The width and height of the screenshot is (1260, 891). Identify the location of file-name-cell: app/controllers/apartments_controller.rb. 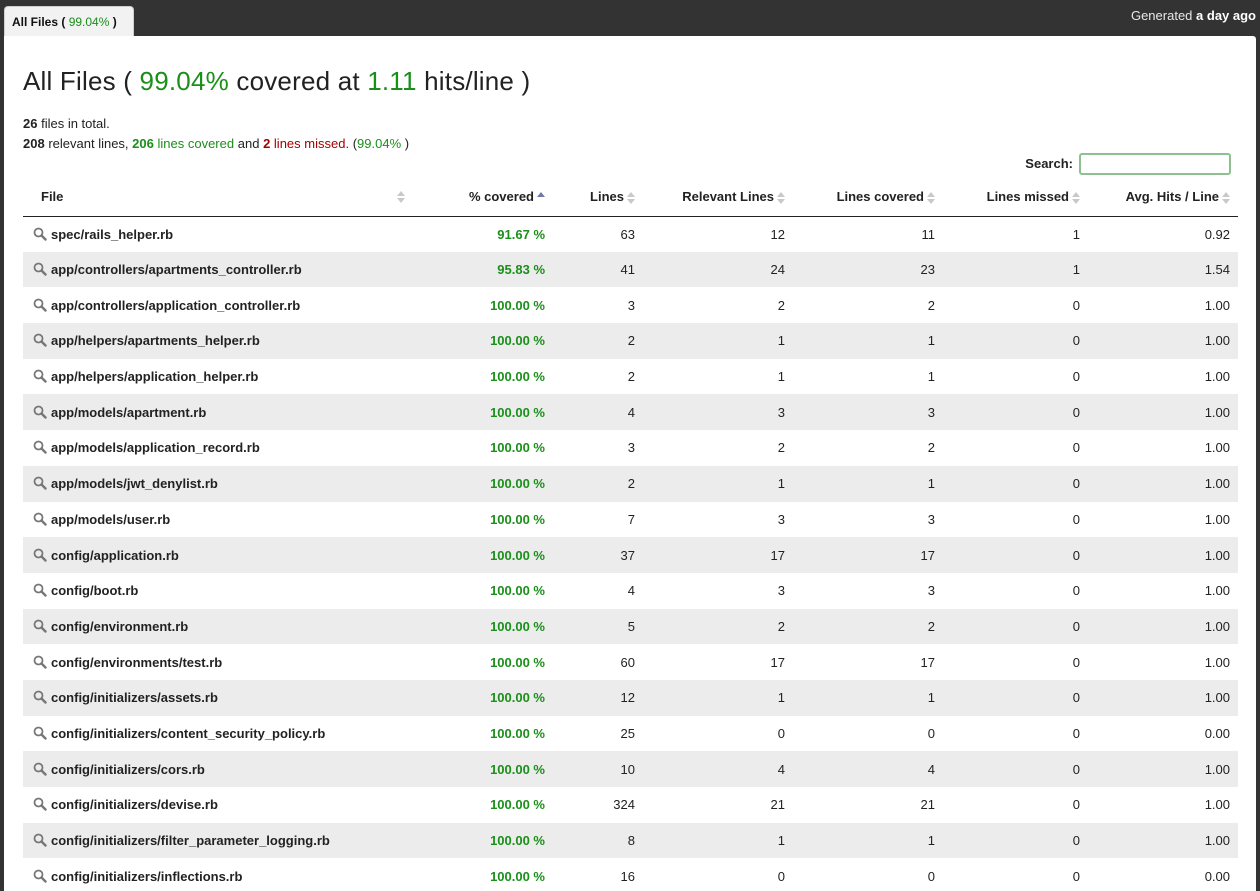
(223, 270).